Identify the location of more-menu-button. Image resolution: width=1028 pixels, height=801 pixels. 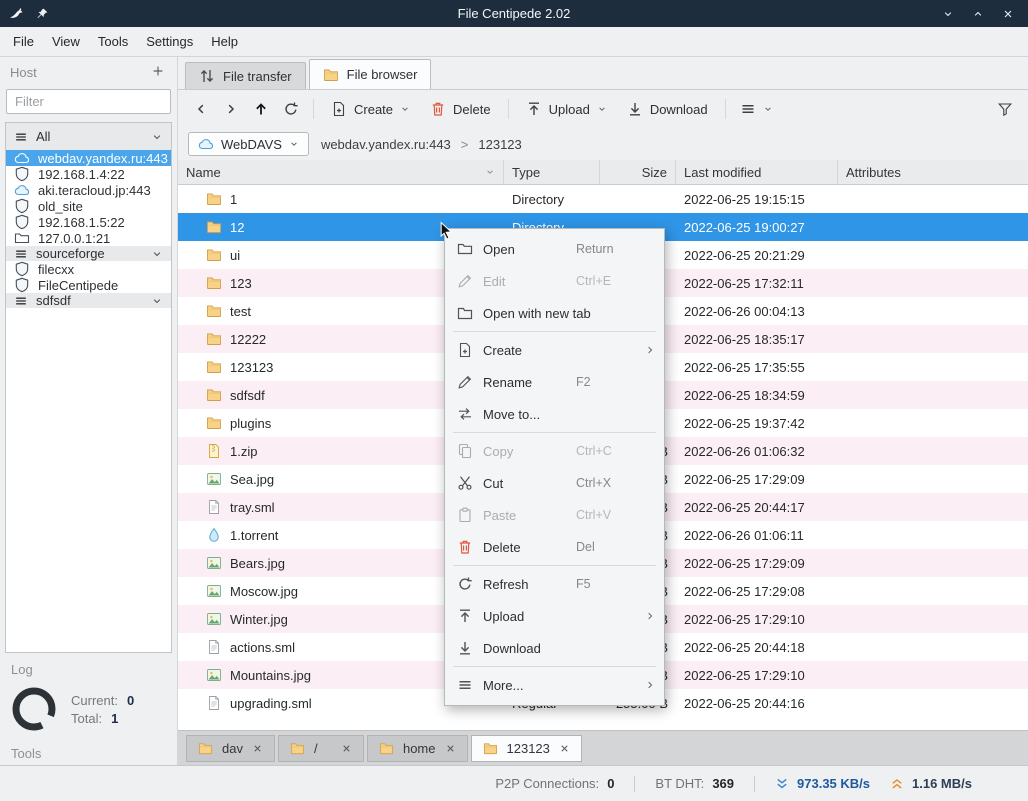
(756, 109).